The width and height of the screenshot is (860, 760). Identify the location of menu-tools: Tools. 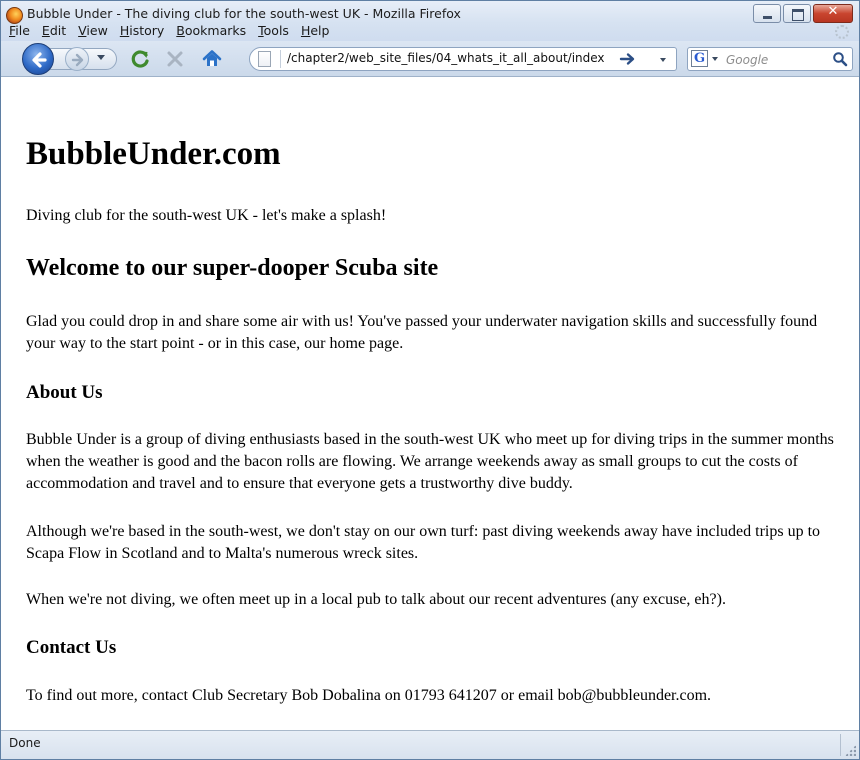
(273, 31).